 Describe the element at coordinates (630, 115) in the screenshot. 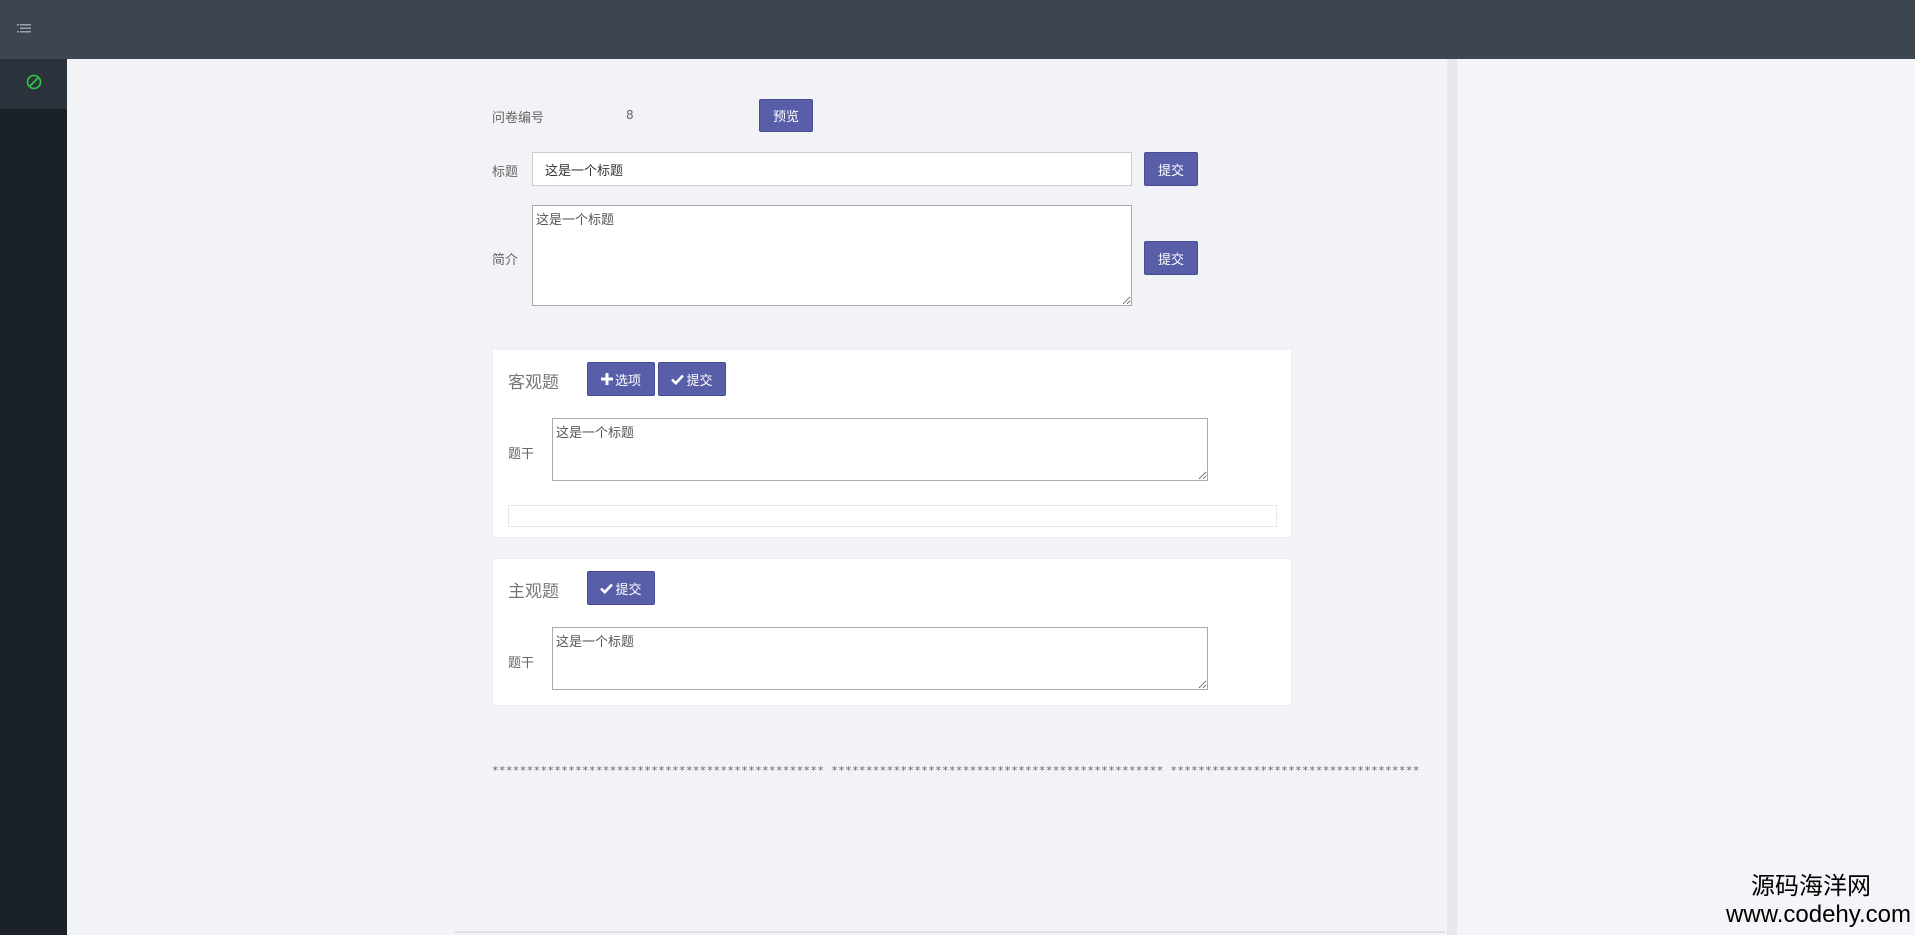

I see `questionnaire-id-value: 8` at that location.